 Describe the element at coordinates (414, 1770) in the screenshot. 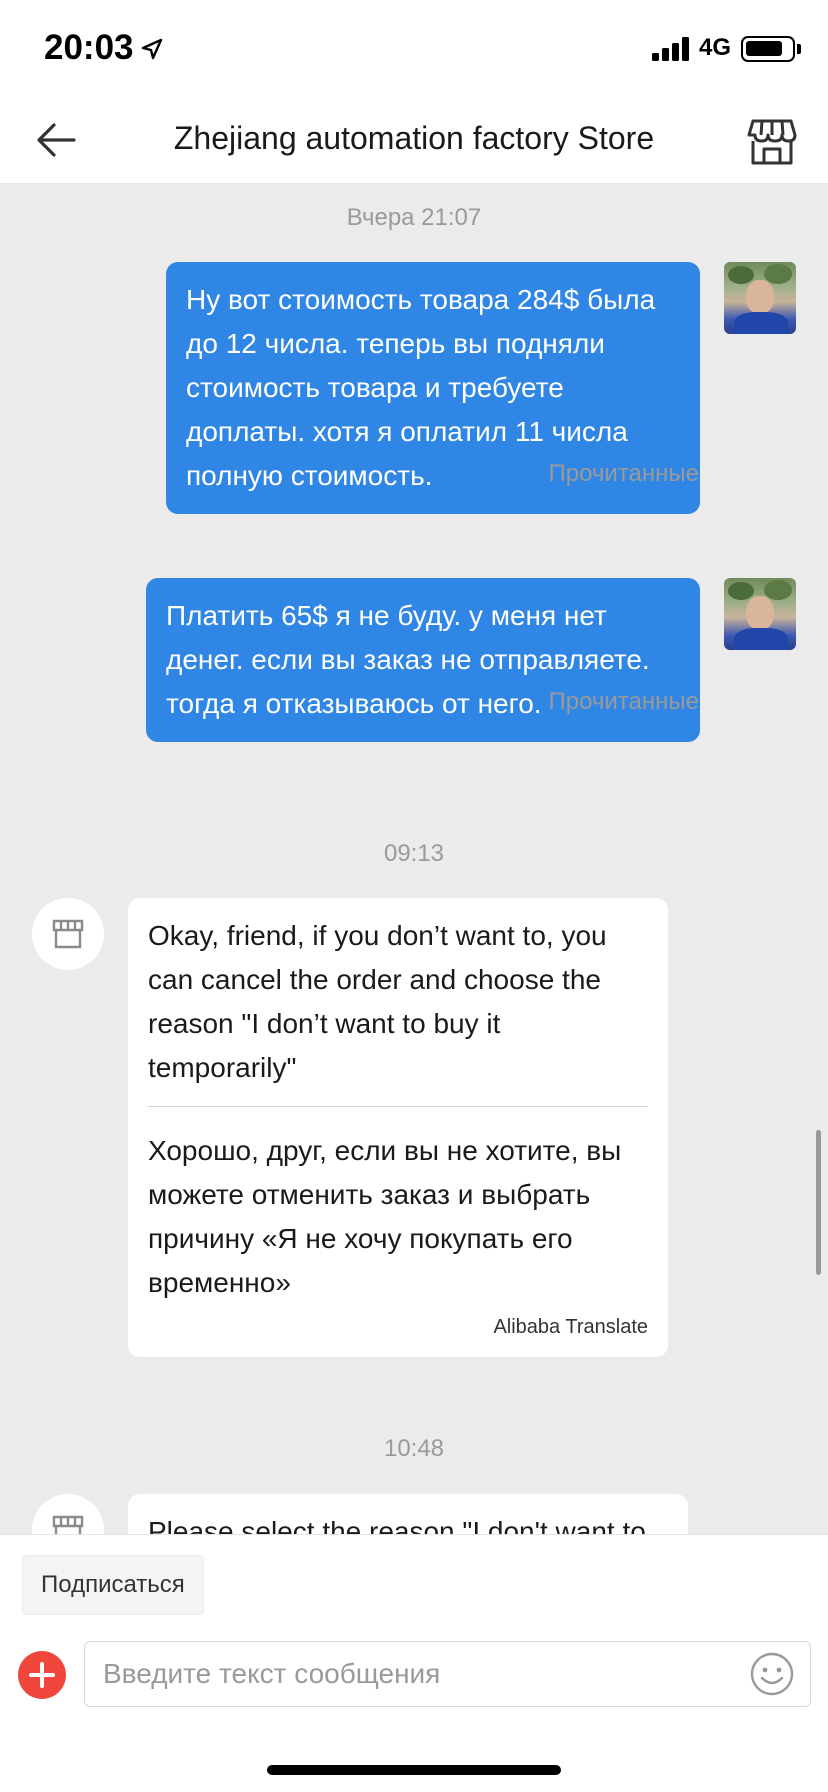

I see `home-indicator` at that location.